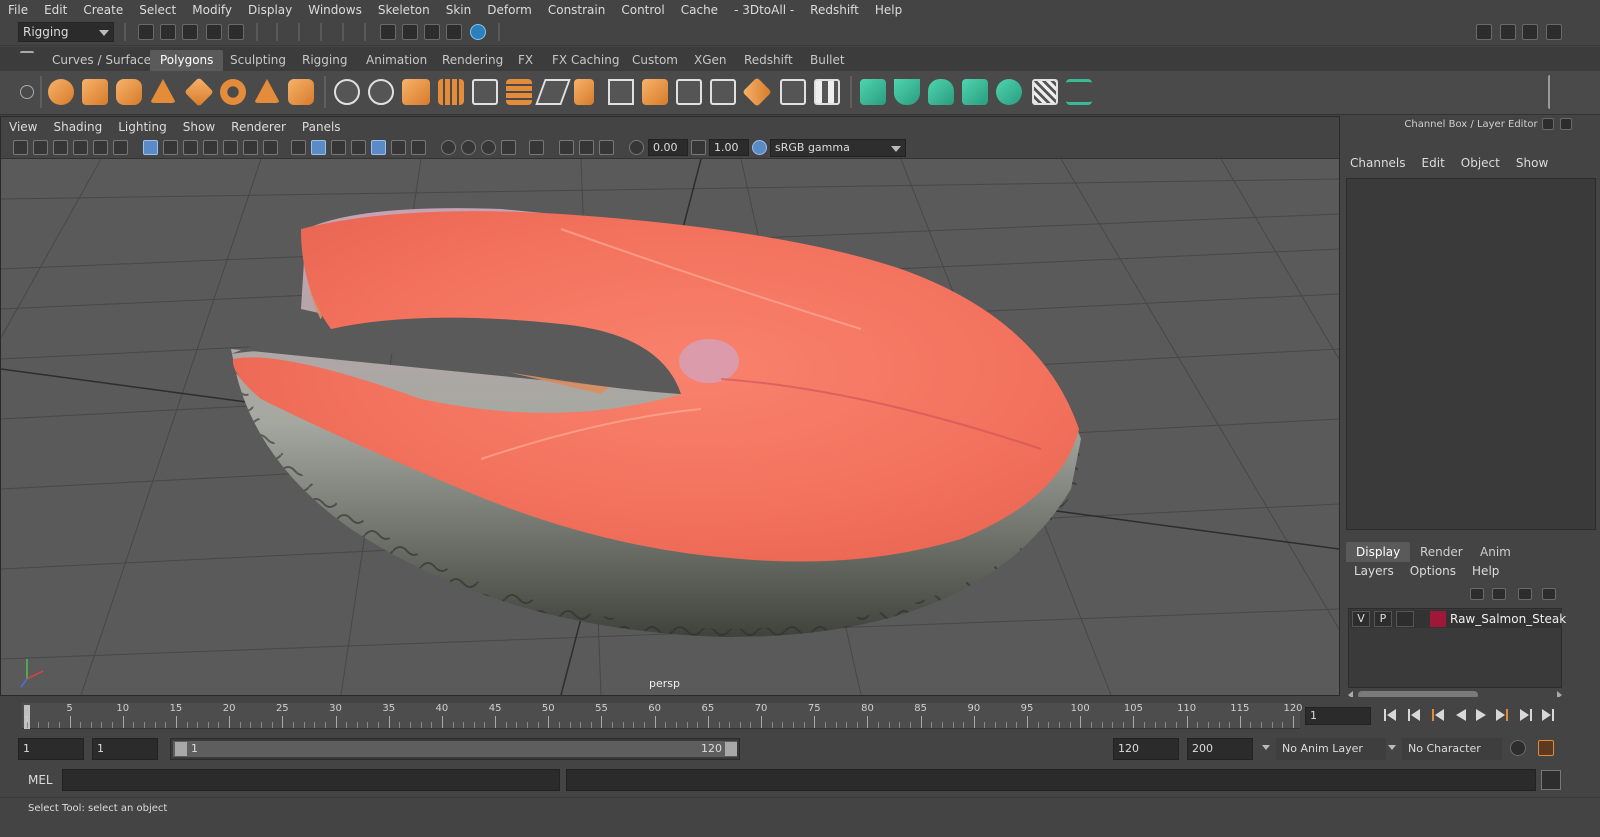  I want to click on shelf-tab-curves-surfaces: Curves / Surfaces, so click(104, 60).